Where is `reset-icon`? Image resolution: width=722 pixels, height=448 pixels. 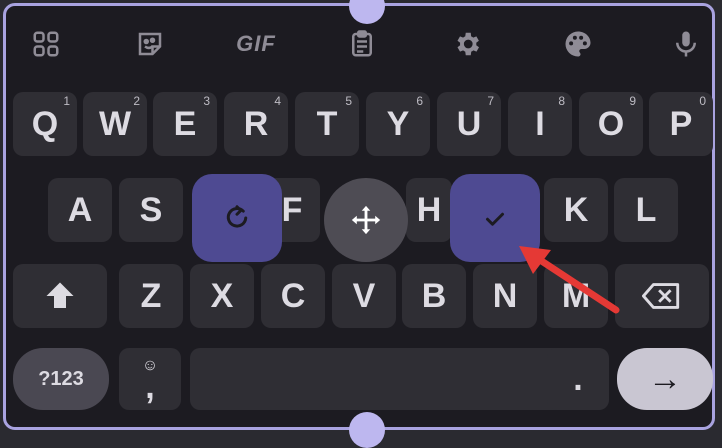 reset-icon is located at coordinates (237, 216).